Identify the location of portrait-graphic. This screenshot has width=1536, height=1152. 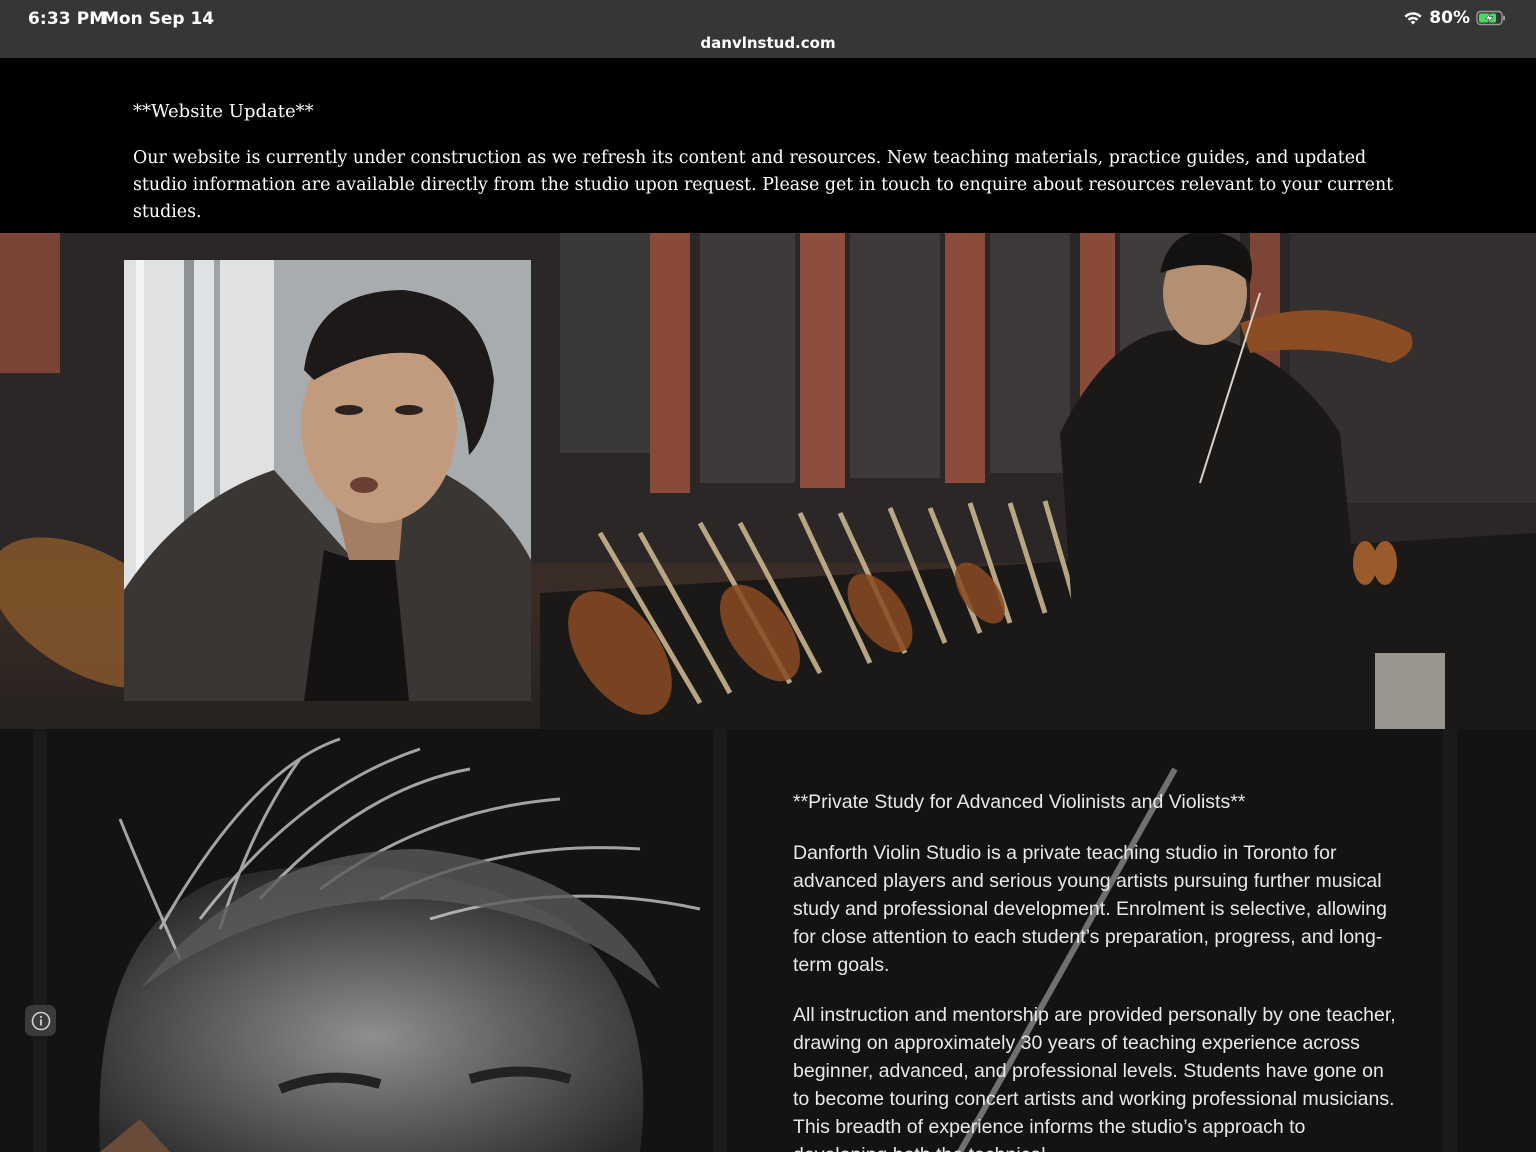
(327, 480).